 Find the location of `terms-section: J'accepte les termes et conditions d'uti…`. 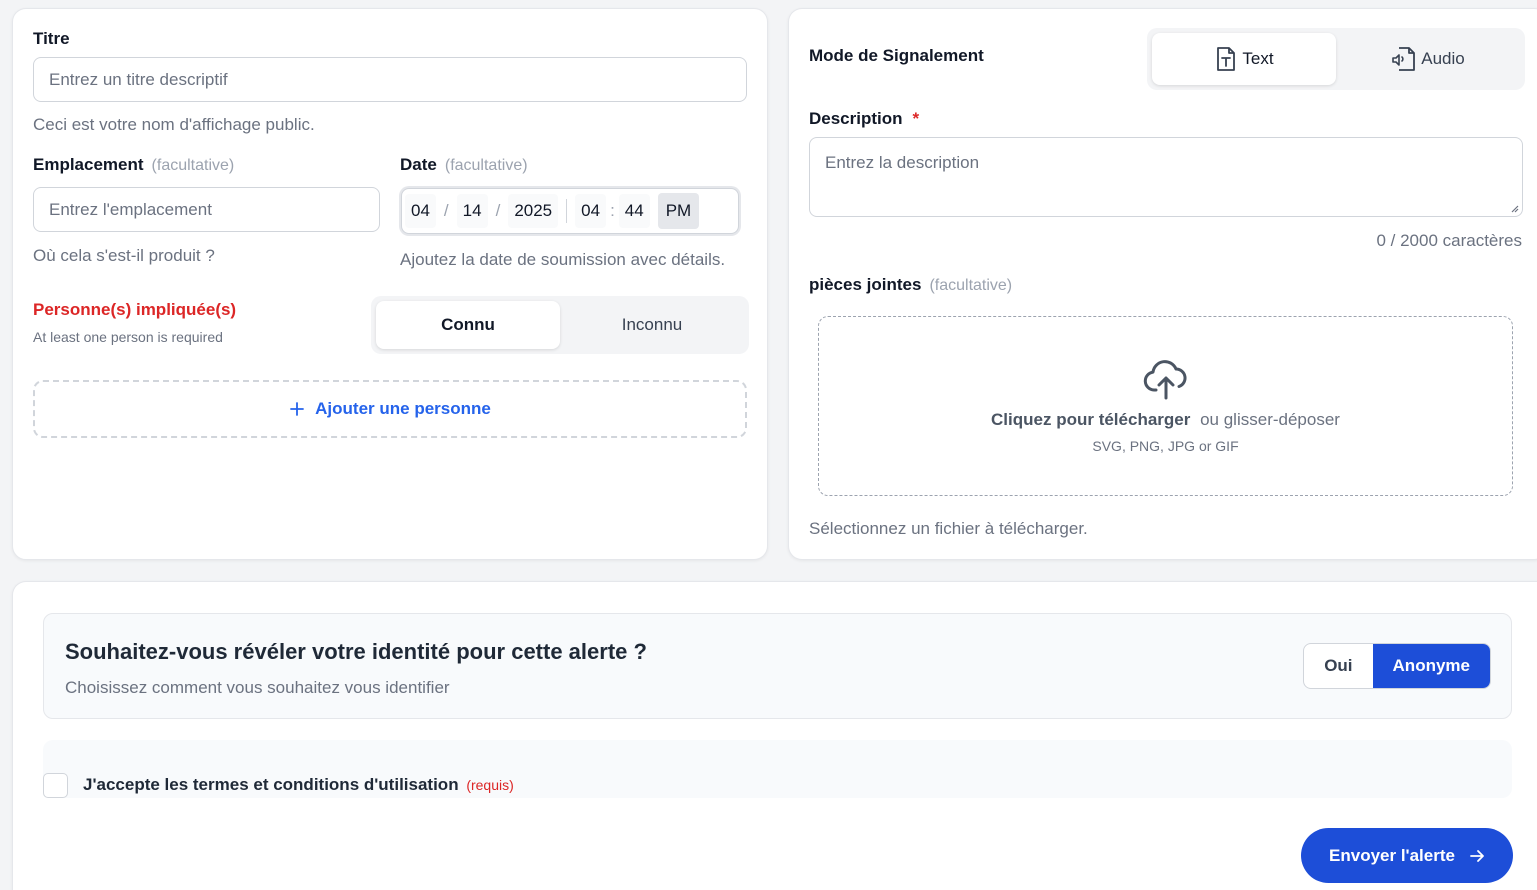

terms-section: J'accepte les termes et conditions d'uti… is located at coordinates (777, 769).